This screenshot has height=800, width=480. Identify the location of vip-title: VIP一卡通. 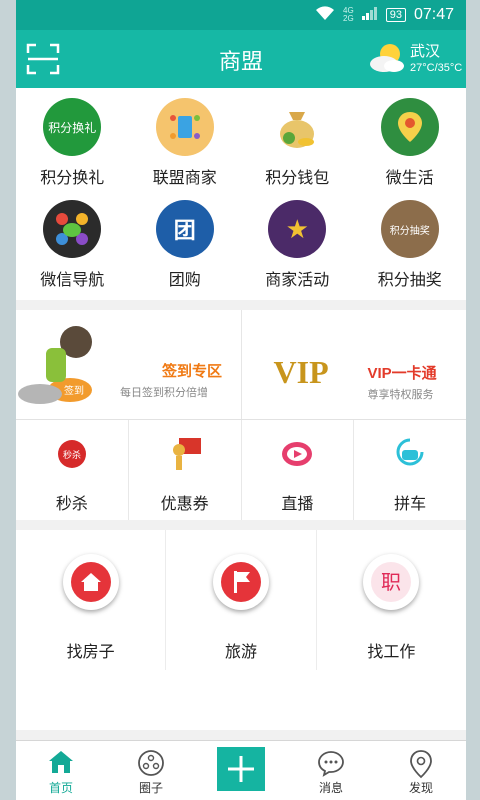
(402, 373).